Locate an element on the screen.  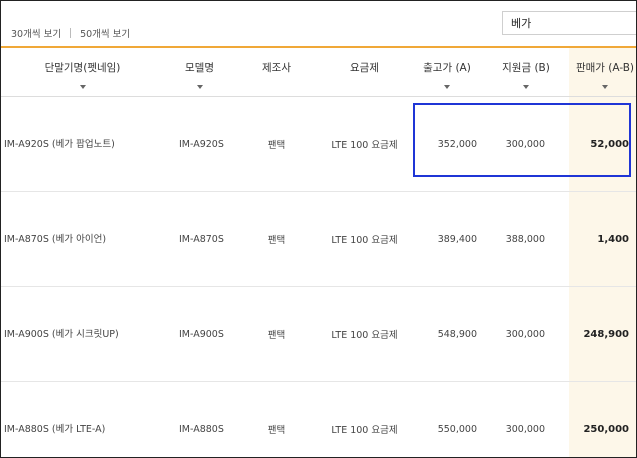
device-name-cell: IM-A920S (베가 팝업노트) is located at coordinates (82, 144).